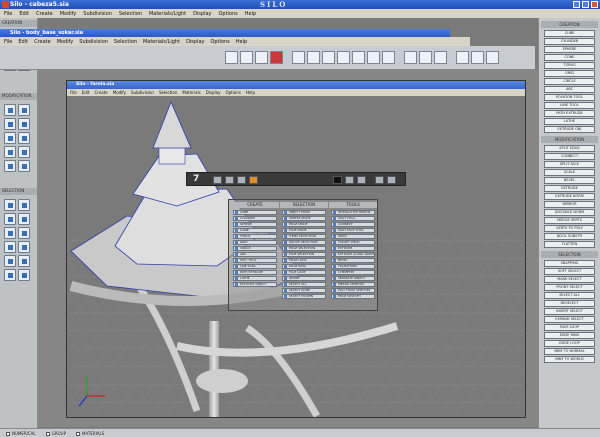 This screenshot has width=600, height=437. I want to click on pie-selection-button: FACE MODE, so click(304, 230).